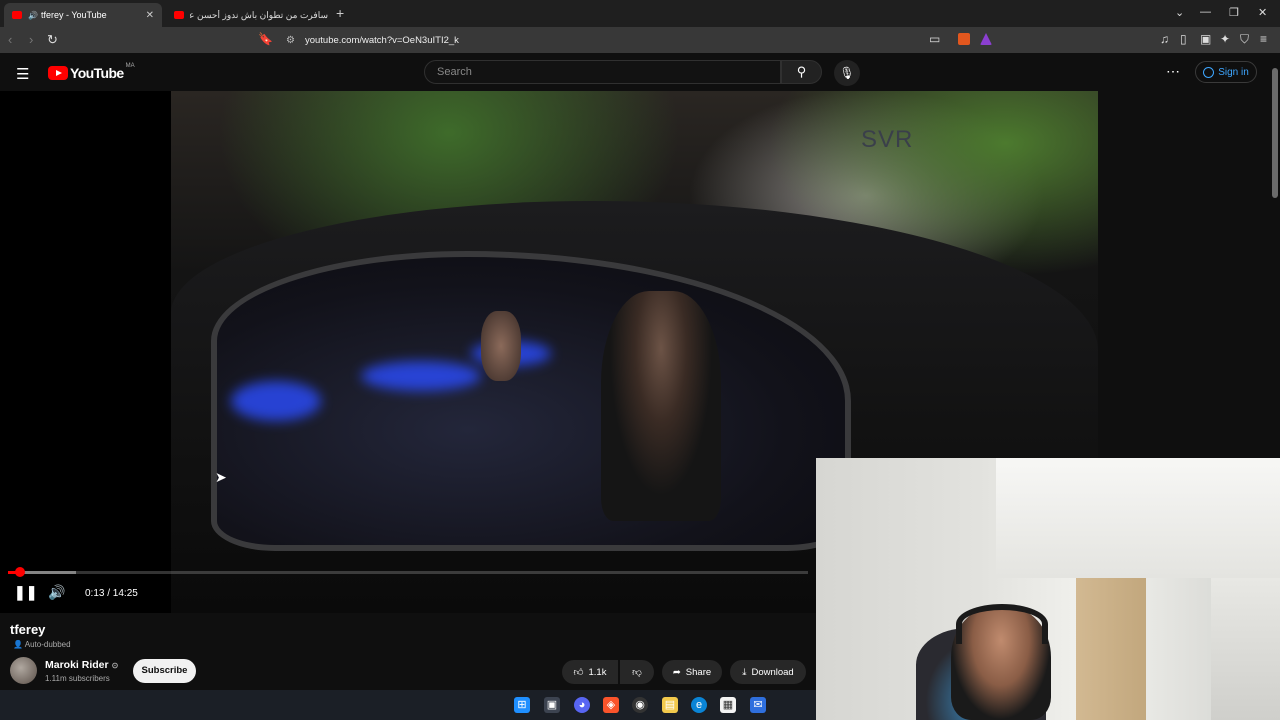 The height and width of the screenshot is (720, 1280). What do you see at coordinates (887, 139) in the screenshot?
I see `storefront-sign: SVR` at bounding box center [887, 139].